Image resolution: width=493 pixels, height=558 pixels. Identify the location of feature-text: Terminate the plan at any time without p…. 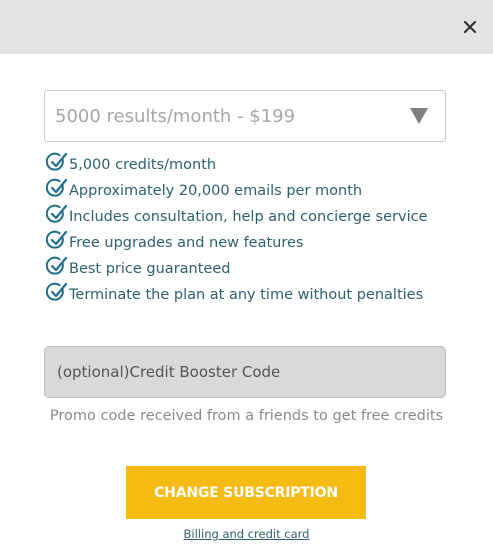
(246, 295).